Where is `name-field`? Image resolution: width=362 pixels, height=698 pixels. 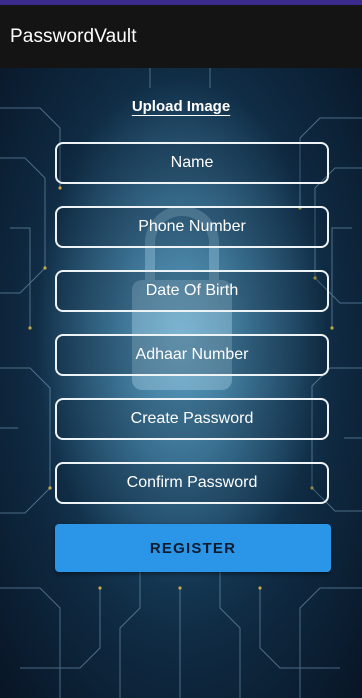 name-field is located at coordinates (192, 163).